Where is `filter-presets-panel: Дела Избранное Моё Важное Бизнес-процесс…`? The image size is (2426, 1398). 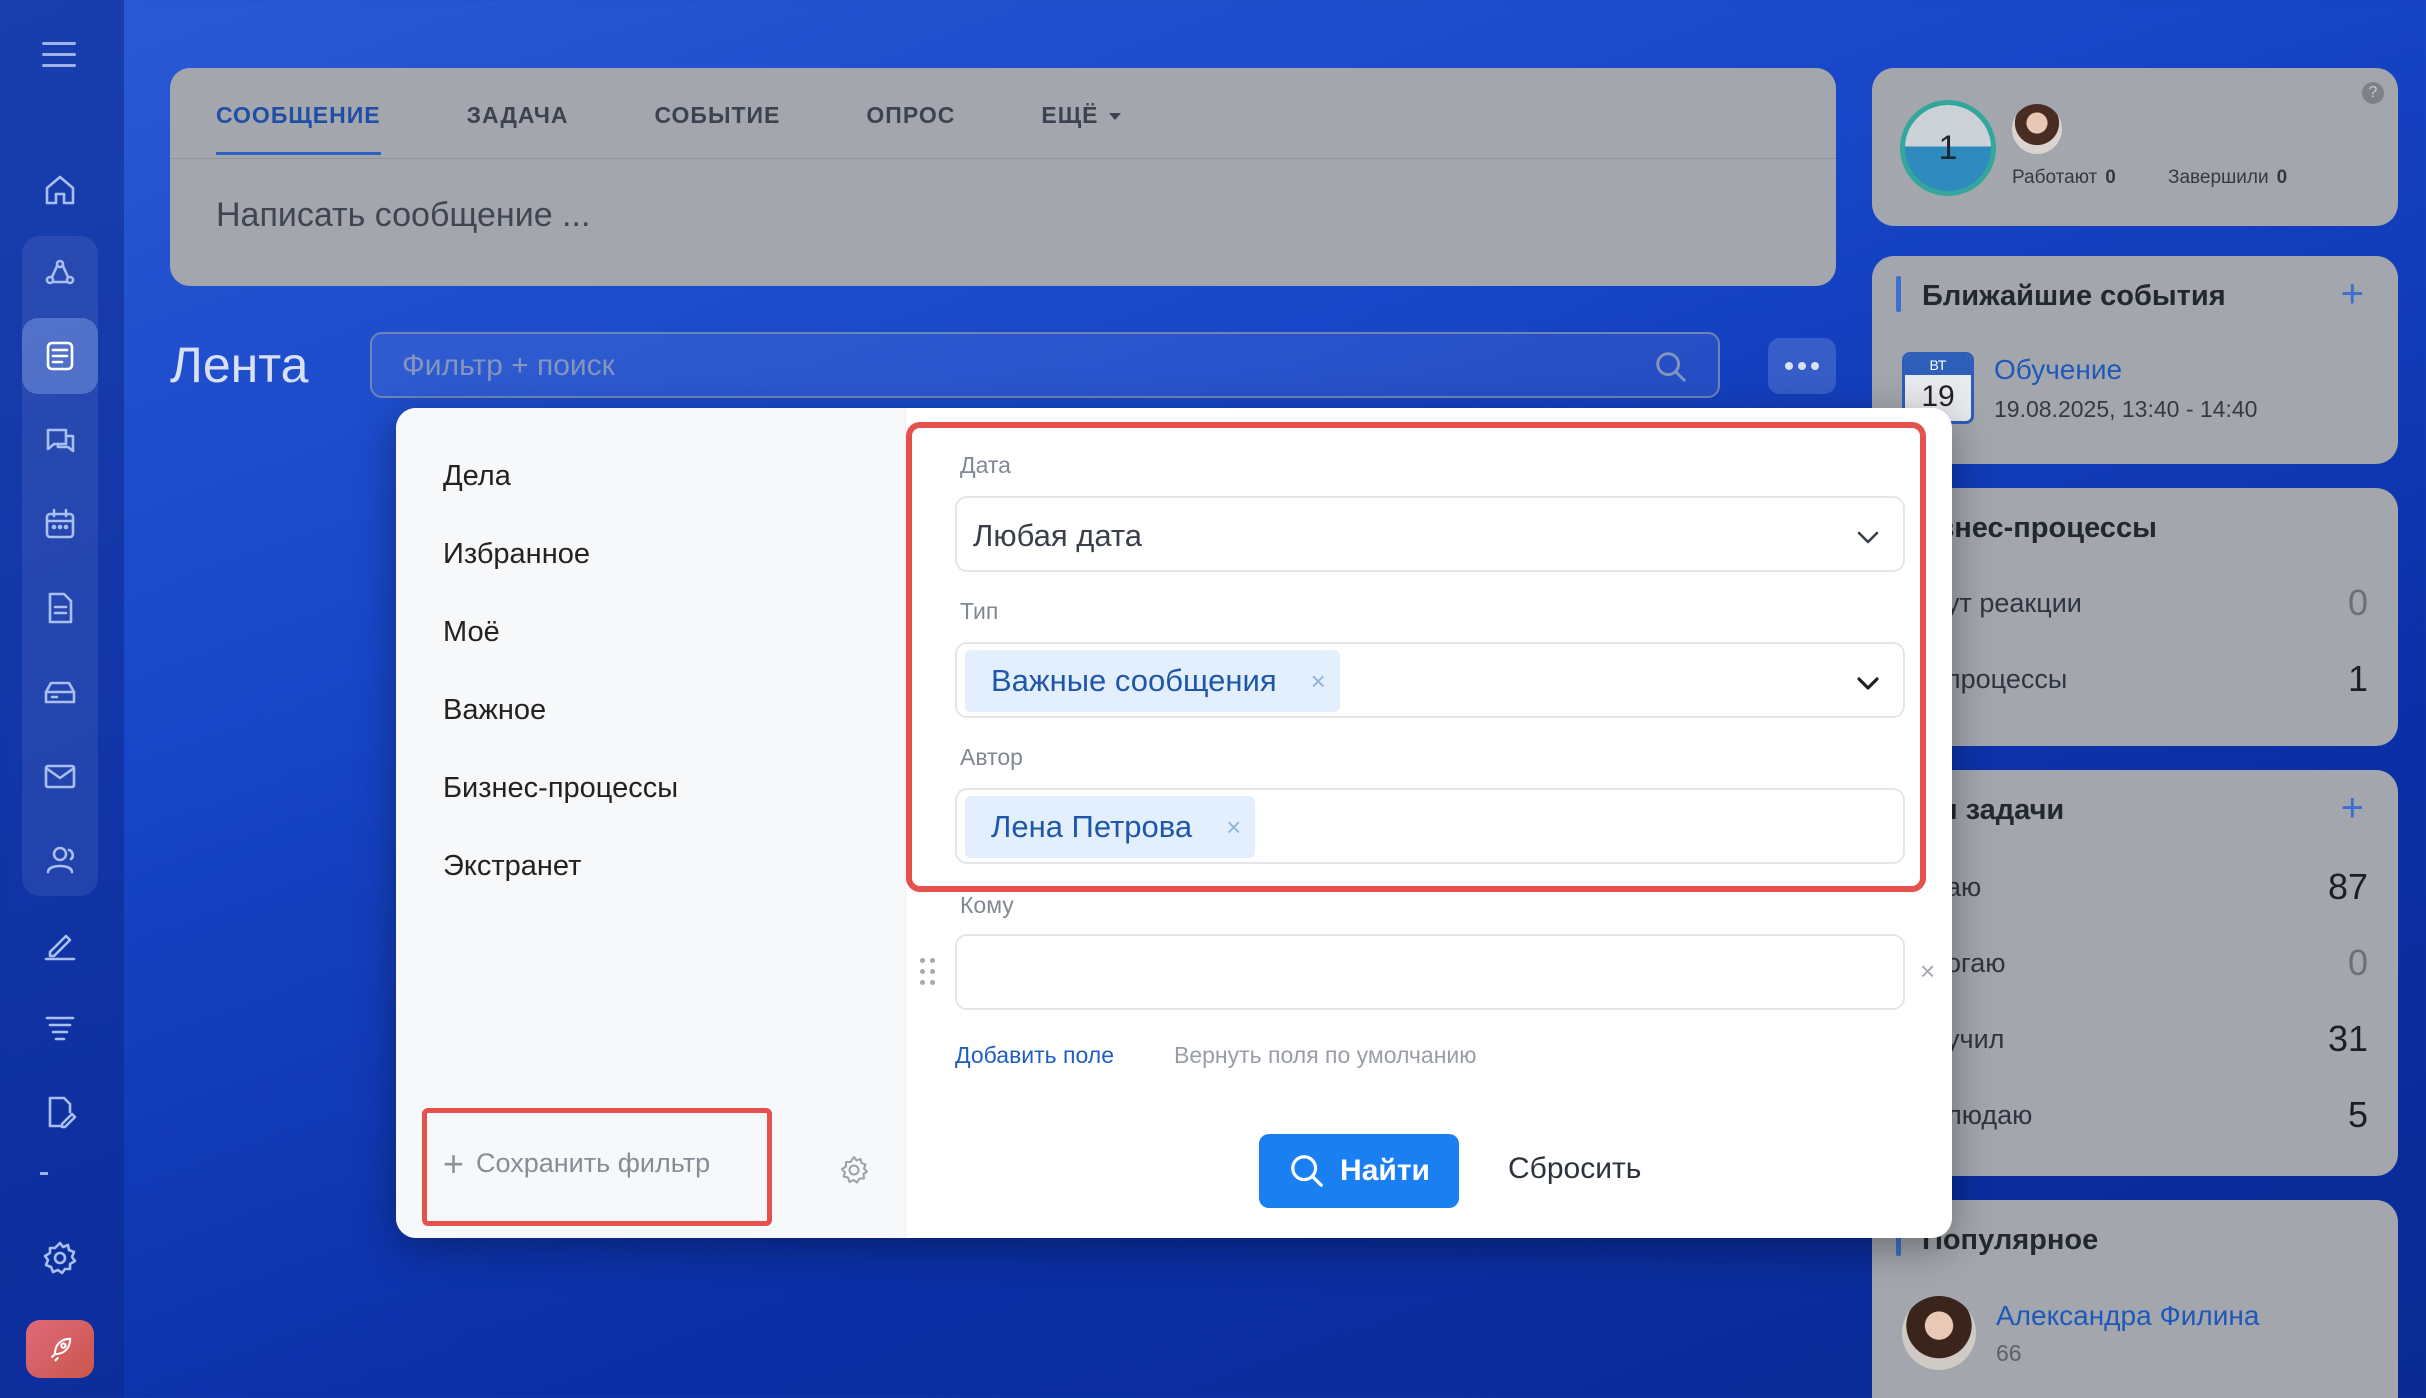 filter-presets-panel: Дела Избранное Моё Важное Бизнес-процесс… is located at coordinates (651, 823).